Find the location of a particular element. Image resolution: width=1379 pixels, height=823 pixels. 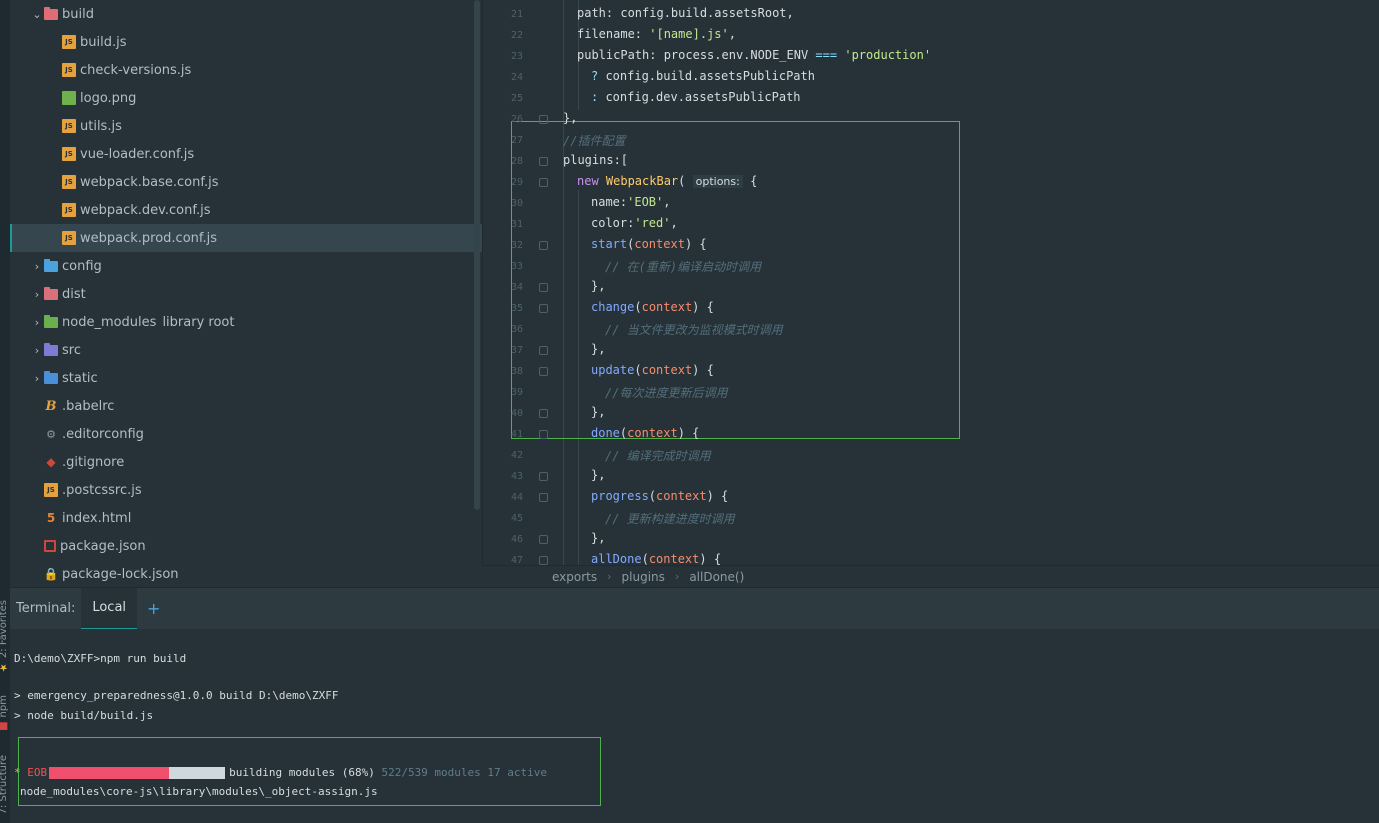

tree-item-label: src is located at coordinates (71, 350).